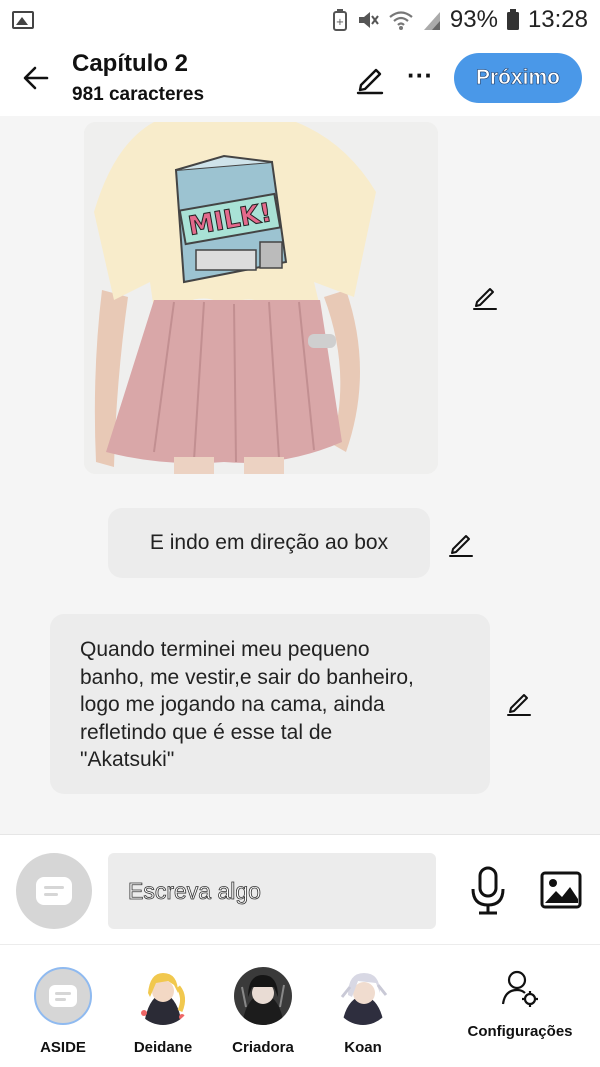 Image resolution: width=600 pixels, height=1067 pixels. What do you see at coordinates (23, 20) in the screenshot?
I see `gallery-icon` at bounding box center [23, 20].